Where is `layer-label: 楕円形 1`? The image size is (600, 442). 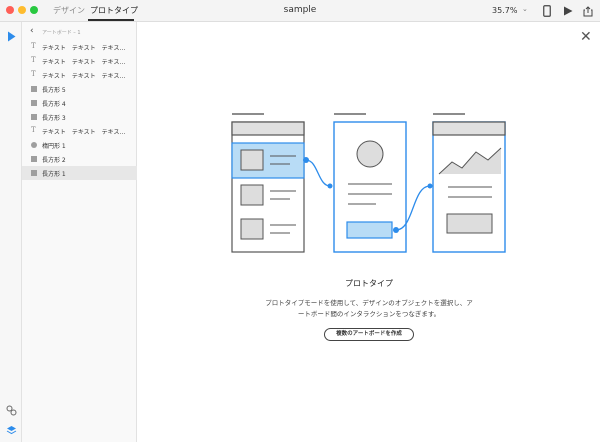
layer-label: 楕円形 1 is located at coordinates (54, 146).